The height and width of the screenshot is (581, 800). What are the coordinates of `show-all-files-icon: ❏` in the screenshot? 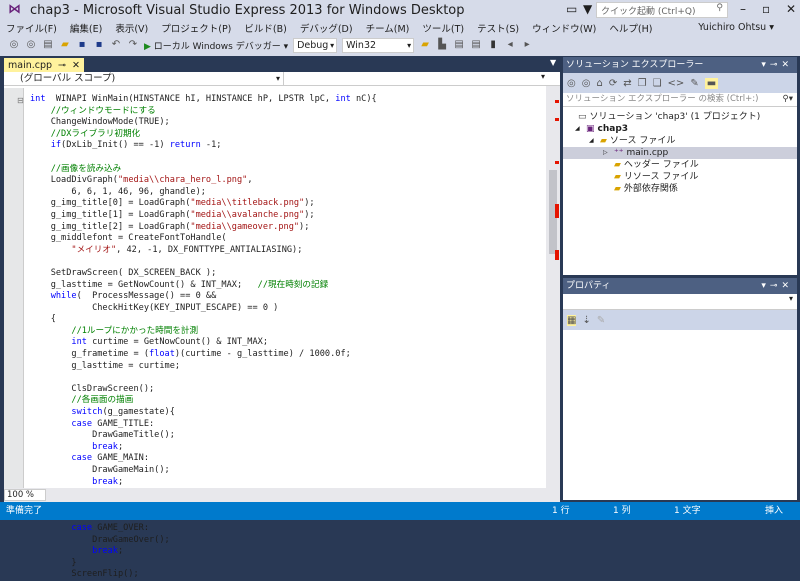 It's located at (657, 83).